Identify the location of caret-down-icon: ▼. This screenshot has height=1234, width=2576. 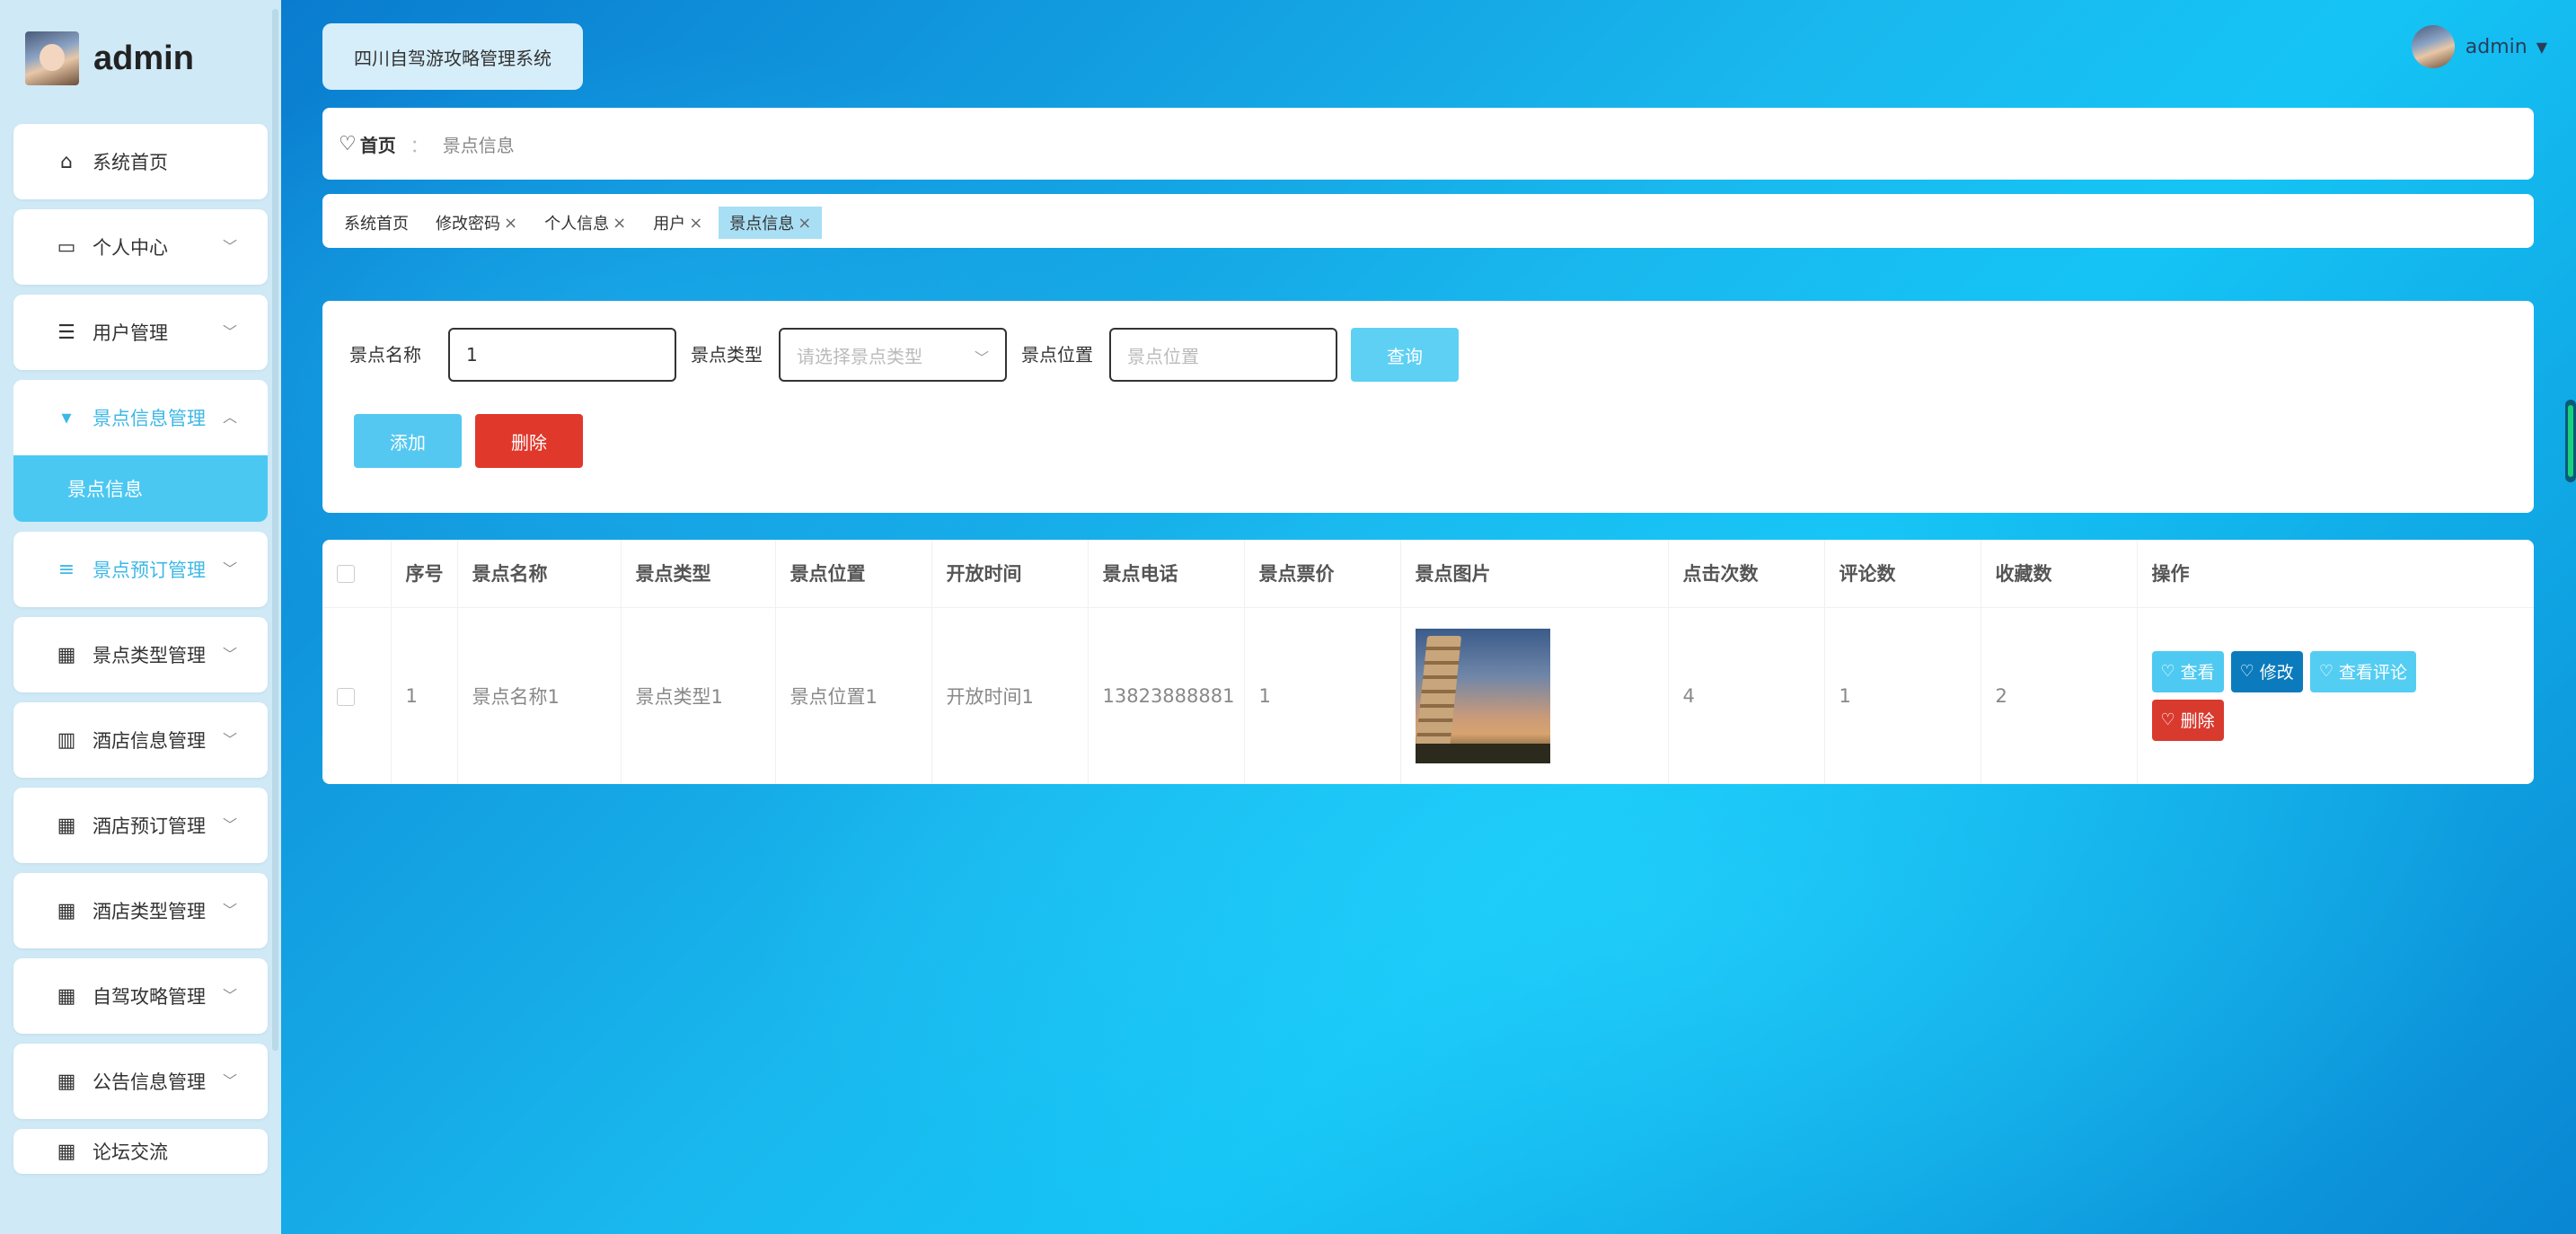
(2541, 47).